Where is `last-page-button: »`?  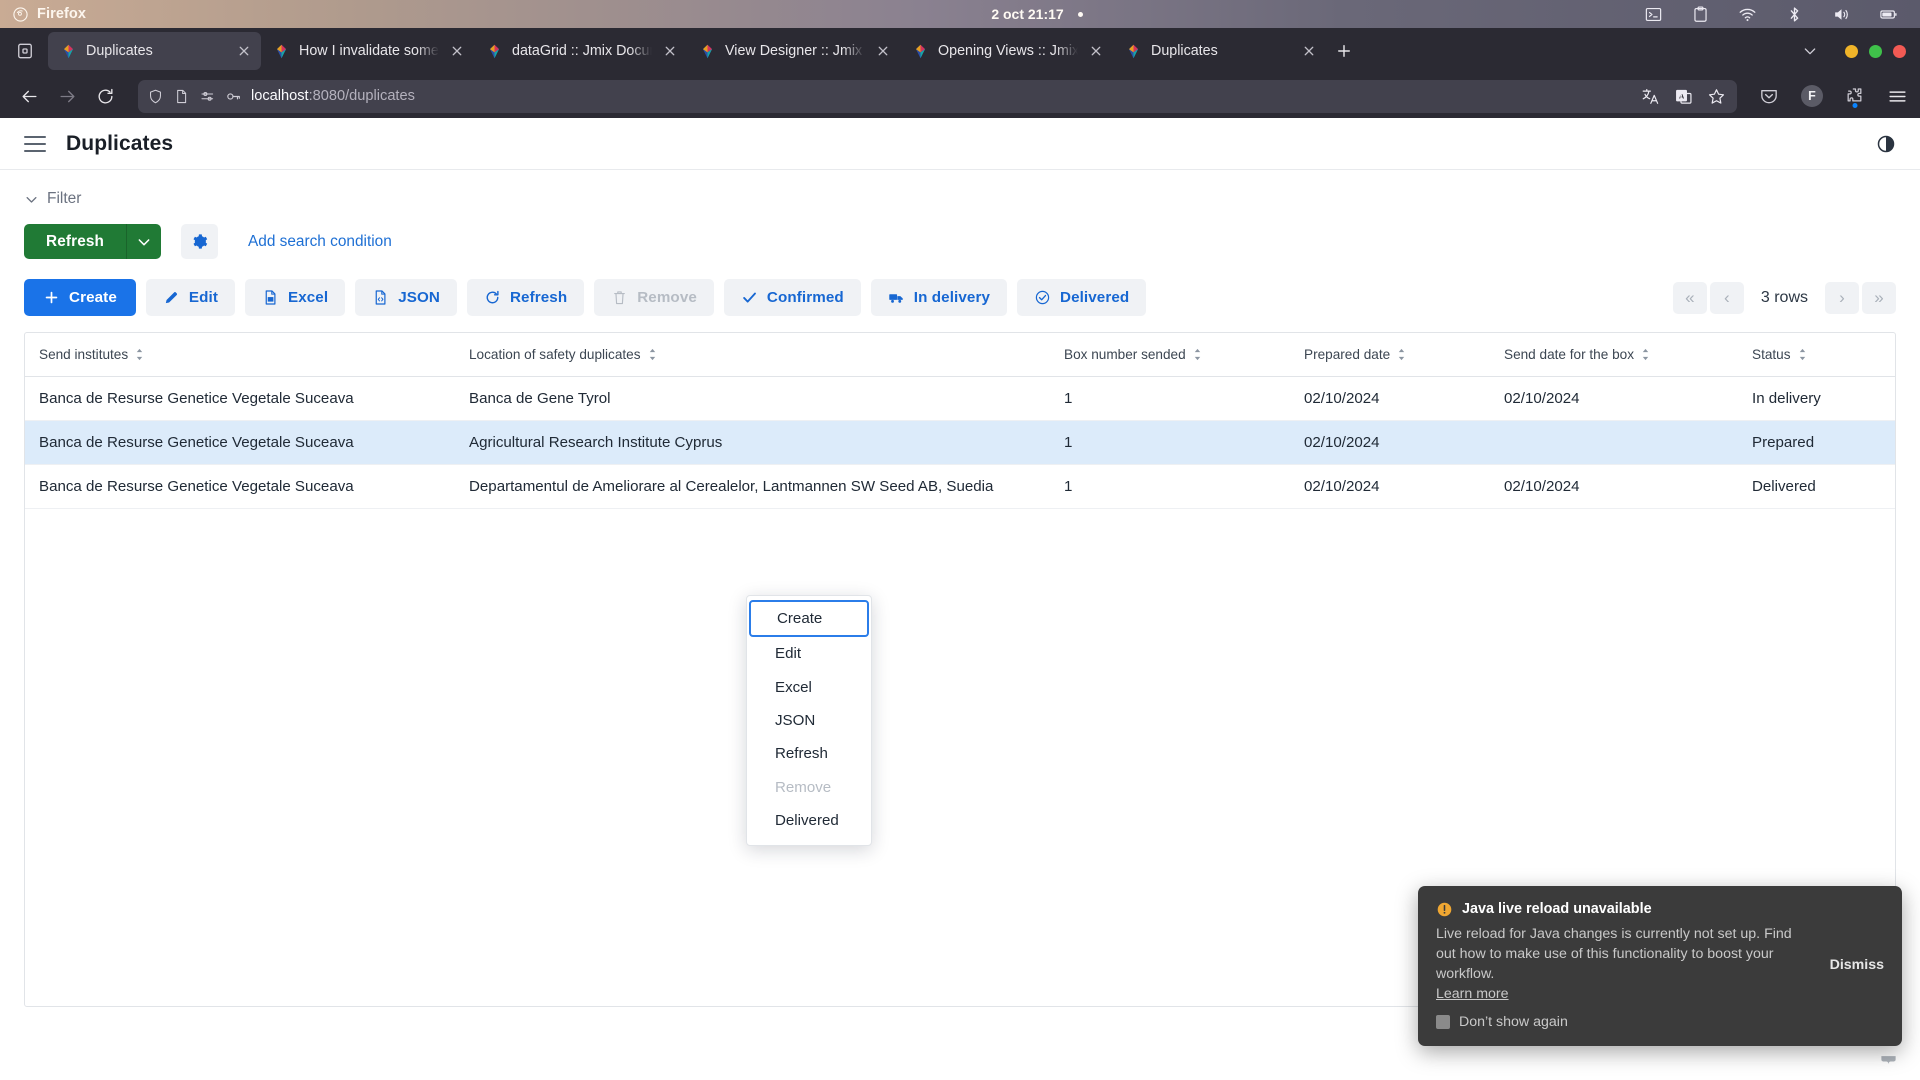
last-page-button: » is located at coordinates (1879, 297).